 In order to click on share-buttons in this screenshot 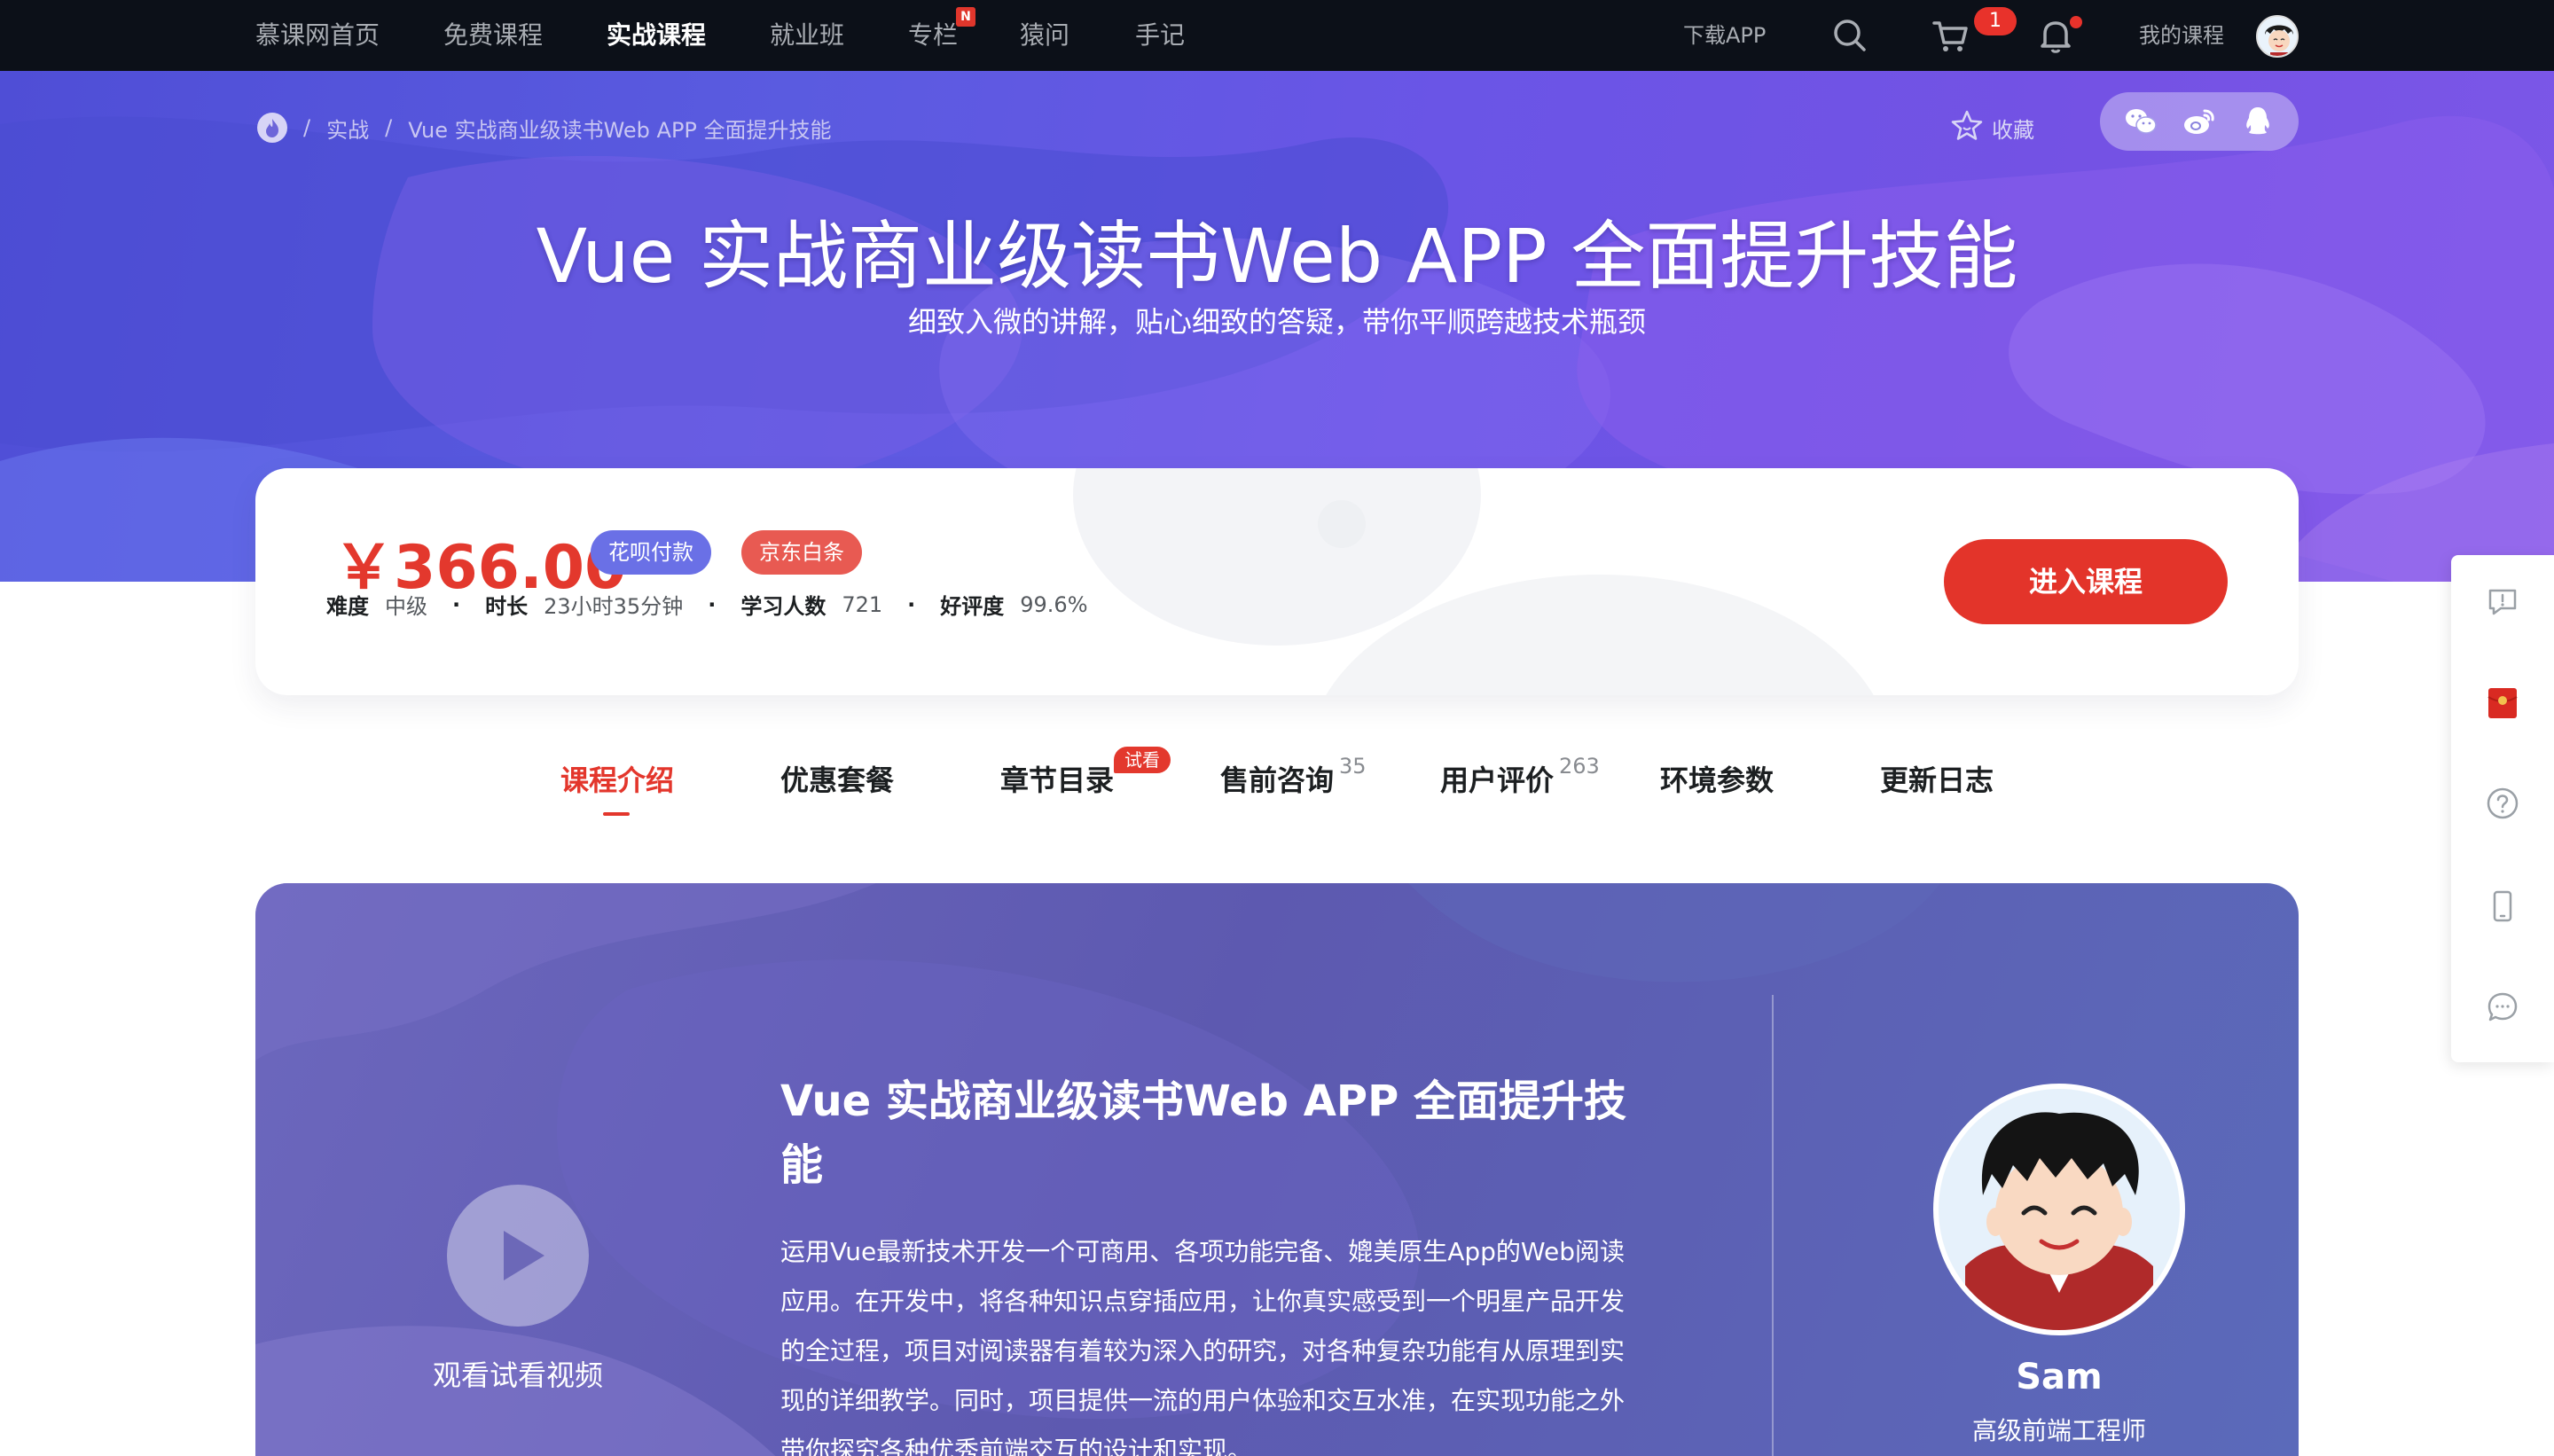, I will do `click(2199, 121)`.